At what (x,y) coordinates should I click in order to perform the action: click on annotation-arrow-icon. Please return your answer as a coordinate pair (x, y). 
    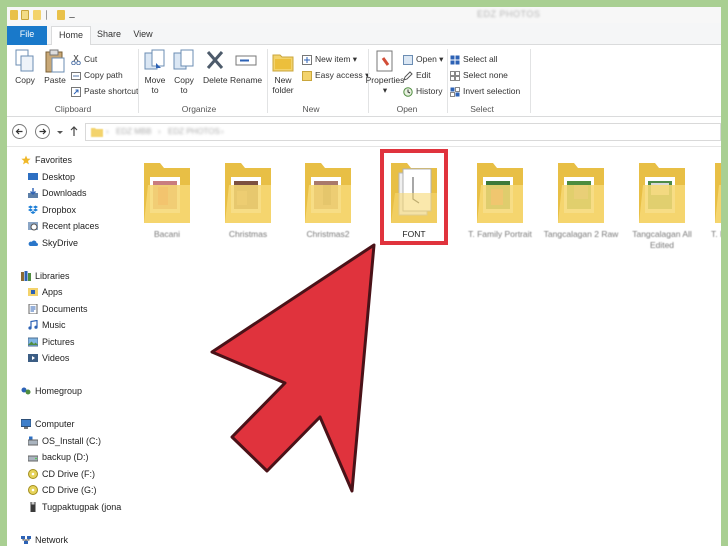
    Looking at the image, I should click on (293, 368).